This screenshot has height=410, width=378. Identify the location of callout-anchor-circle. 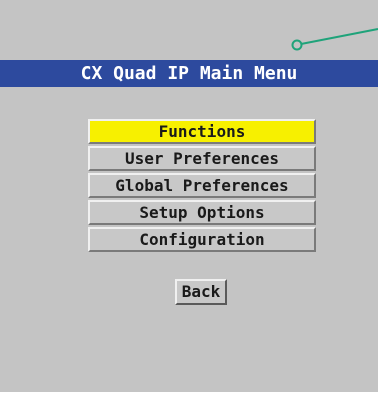
(297, 45).